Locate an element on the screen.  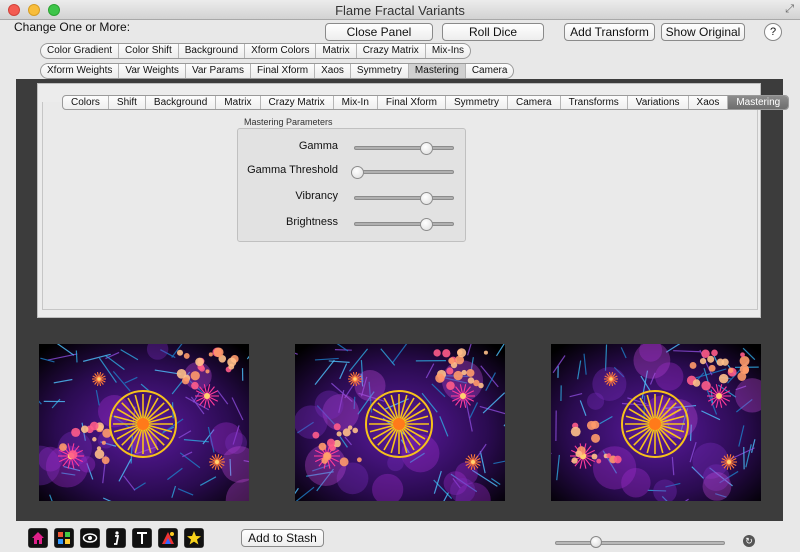
category-var-params: Var Params is located at coordinates (218, 71).